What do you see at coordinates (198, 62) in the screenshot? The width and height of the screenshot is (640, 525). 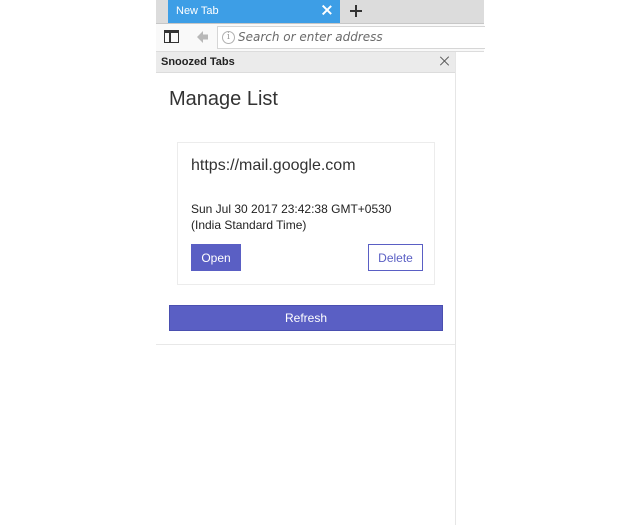 I see `sidebar-title: Snoozed Tabs` at bounding box center [198, 62].